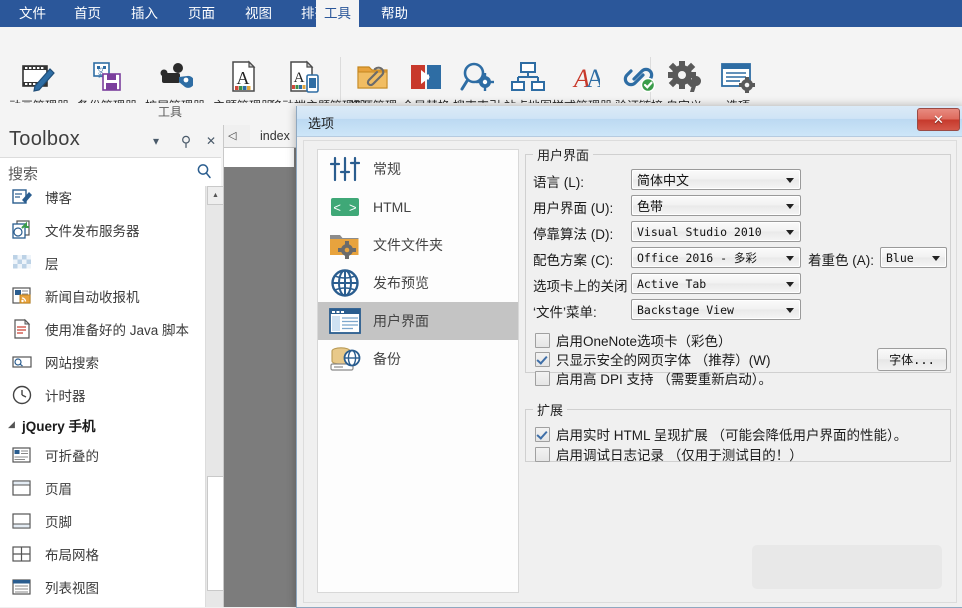 This screenshot has width=962, height=608. I want to click on sitemap-icon, so click(528, 77).